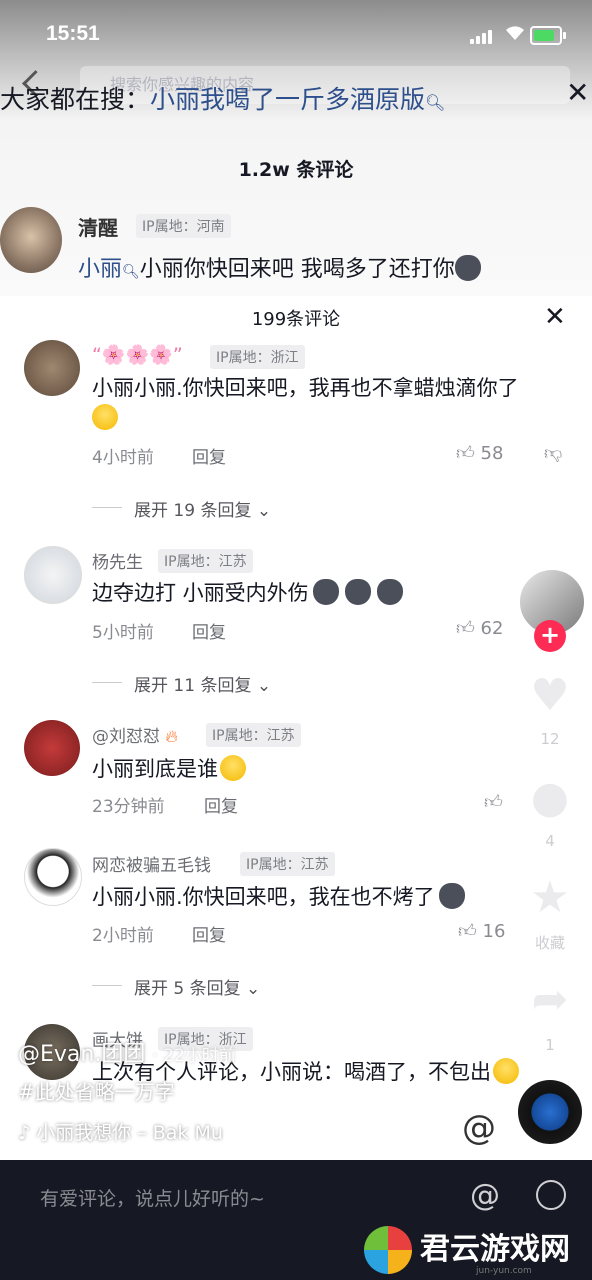 This screenshot has height=1280, width=592. I want to click on like-count: 12, so click(550, 739).